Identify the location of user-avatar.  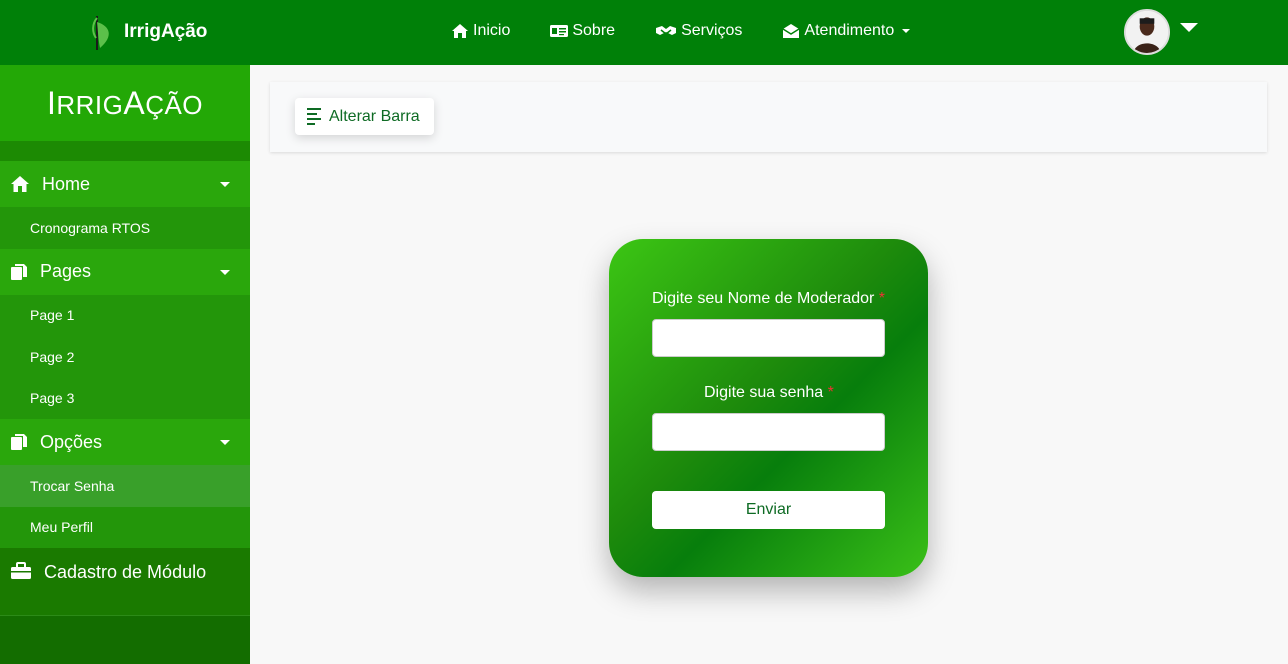
(1147, 32).